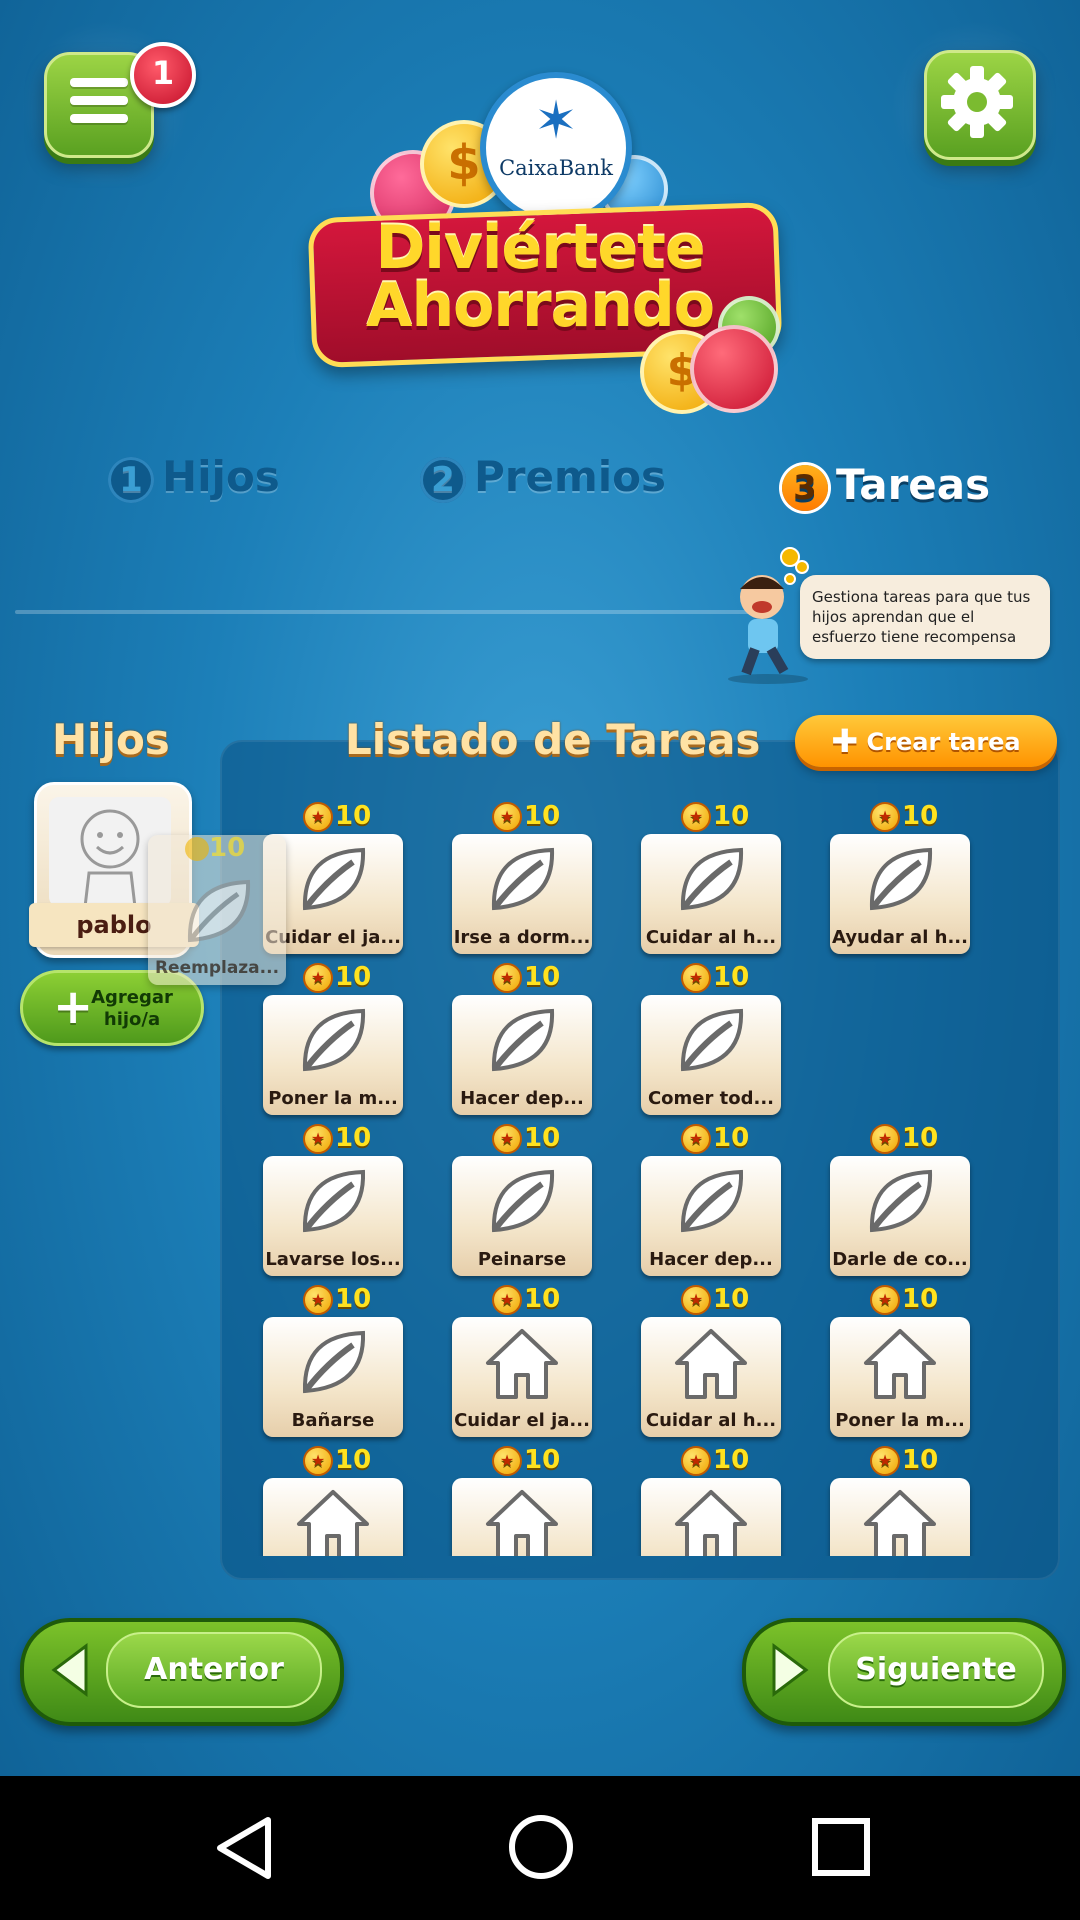 This screenshot has width=1080, height=1920. Describe the element at coordinates (73, 1007) in the screenshot. I see `plus-icon: +` at that location.